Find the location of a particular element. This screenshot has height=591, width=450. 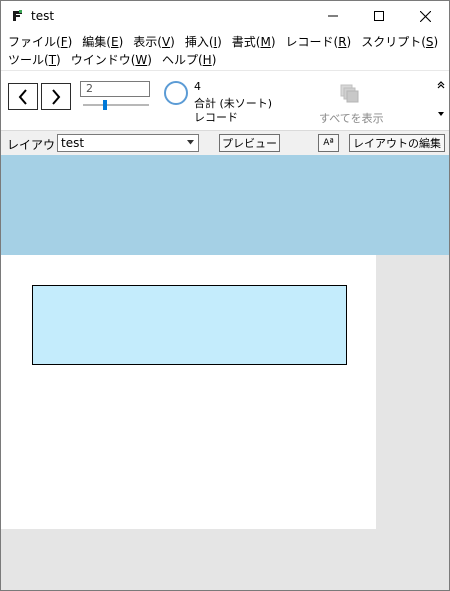

minimize-button is located at coordinates (333, 16).